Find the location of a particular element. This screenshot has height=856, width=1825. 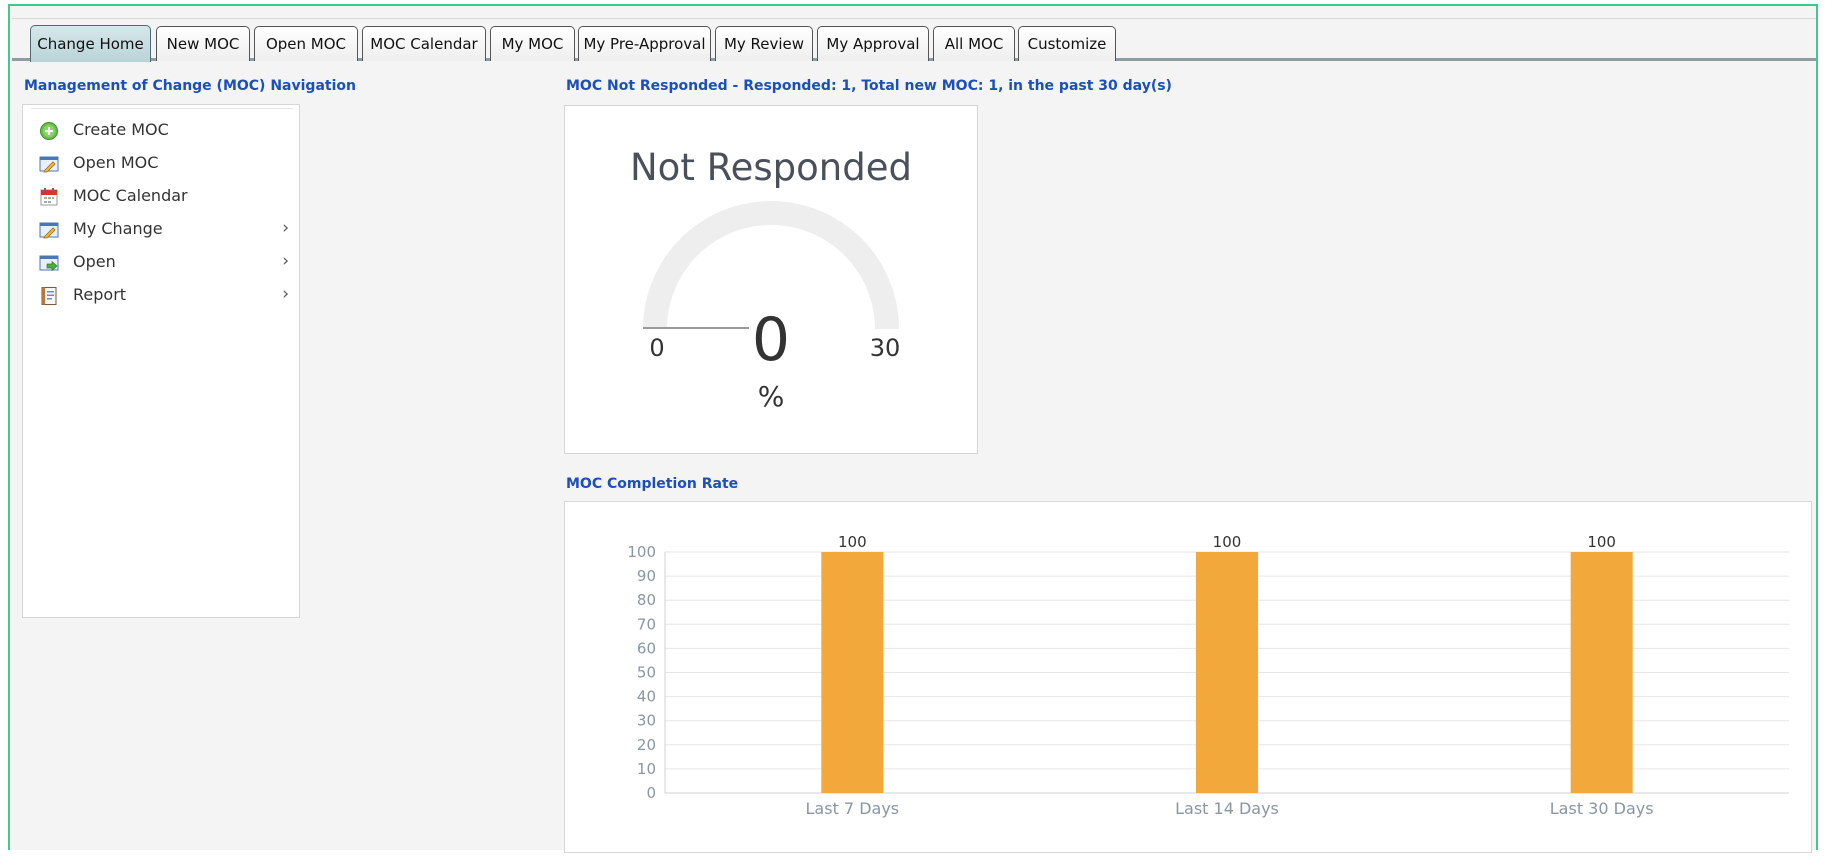

completion-section-title: MOC Completion Rate is located at coordinates (652, 484).